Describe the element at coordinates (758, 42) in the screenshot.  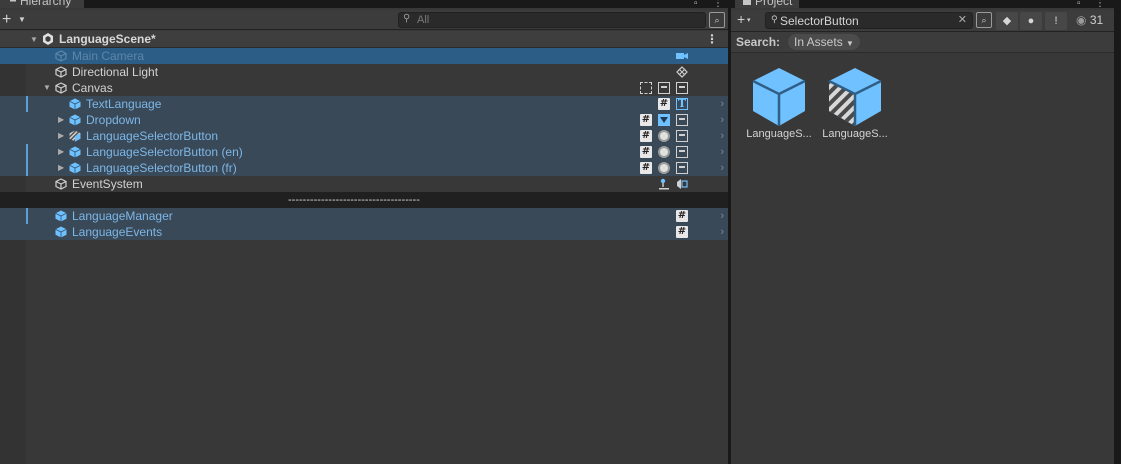
I see `search-scope-label: Search:` at that location.